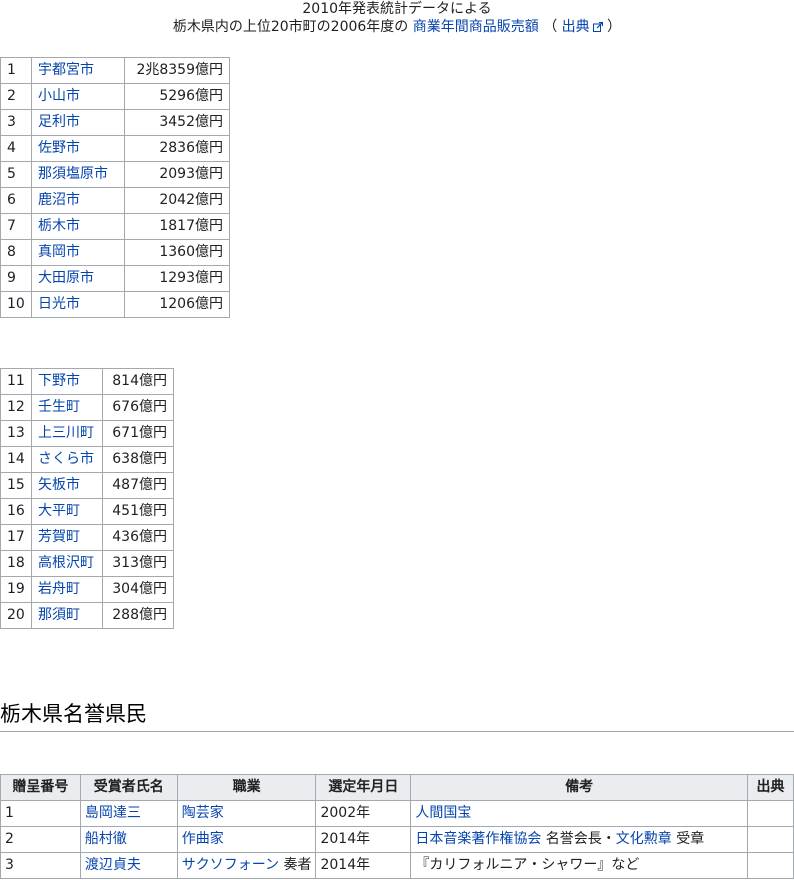  Describe the element at coordinates (397, 27) in the screenshot. I see `caption-line-2: 栃木県内の上位20市町の2006年度の 商業年間商品販売額 （ 出典 ）` at that location.